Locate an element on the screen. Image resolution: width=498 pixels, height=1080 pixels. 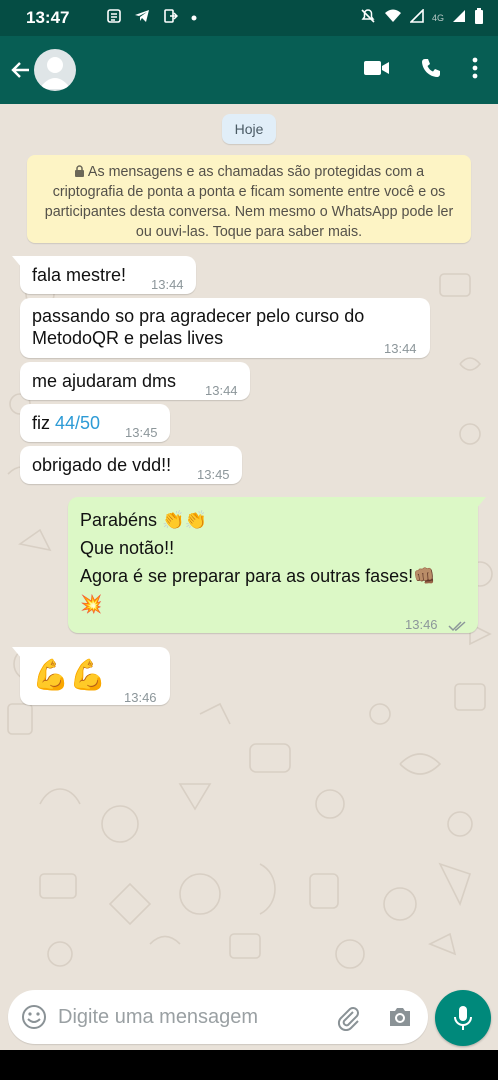
message-text-line1: Parabéns 👏👏 is located at coordinates (143, 520).